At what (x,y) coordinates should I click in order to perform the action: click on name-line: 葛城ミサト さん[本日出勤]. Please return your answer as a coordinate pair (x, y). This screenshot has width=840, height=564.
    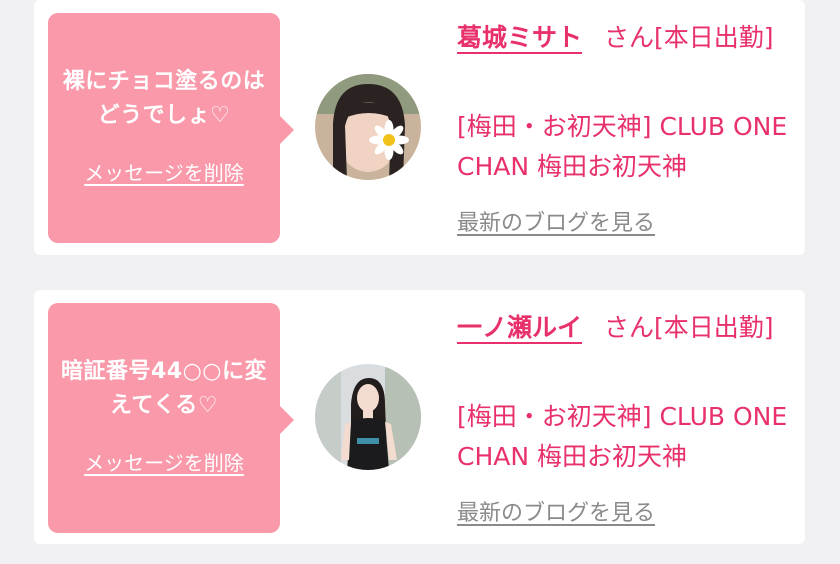
    Looking at the image, I should click on (627, 38).